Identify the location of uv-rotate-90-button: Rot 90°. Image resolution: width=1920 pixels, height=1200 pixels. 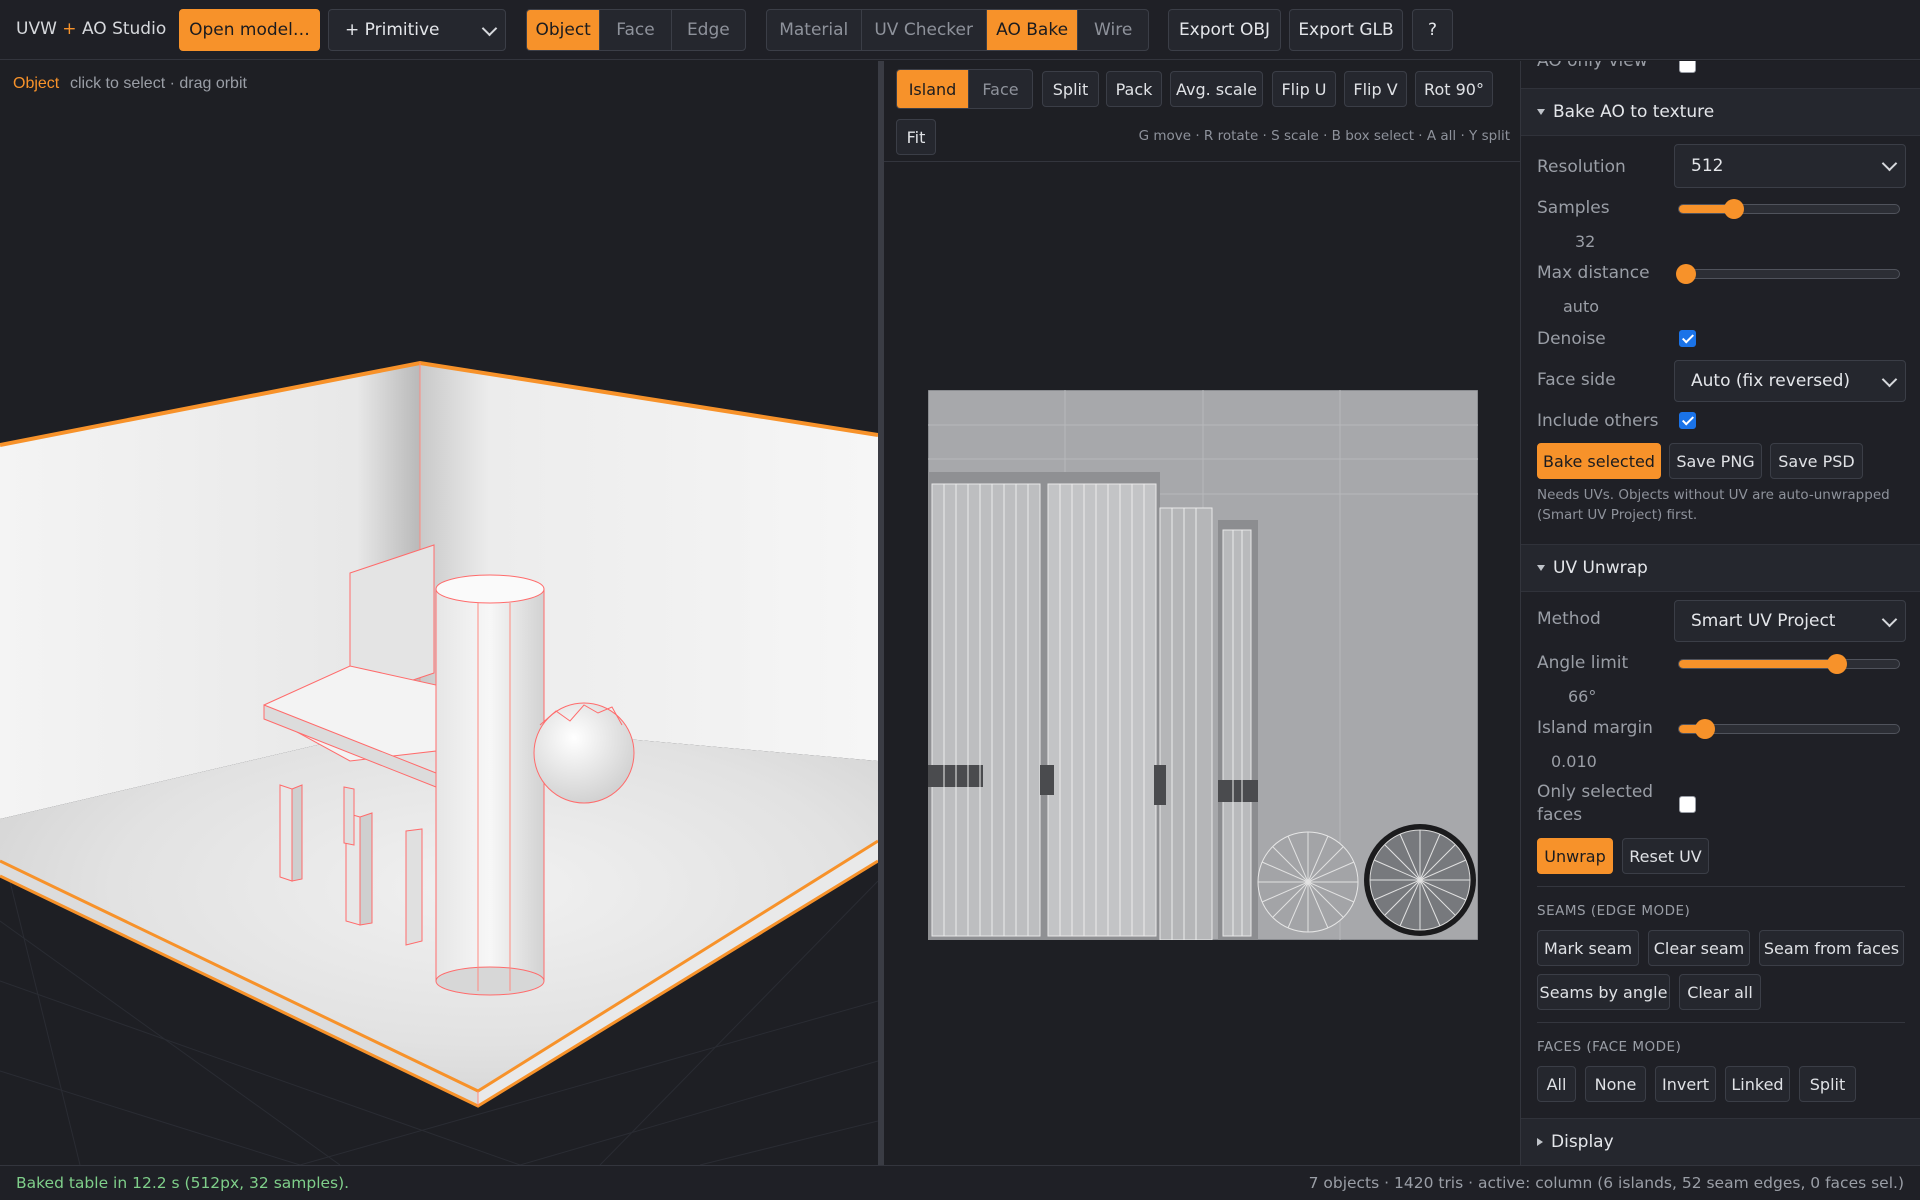
(1454, 89).